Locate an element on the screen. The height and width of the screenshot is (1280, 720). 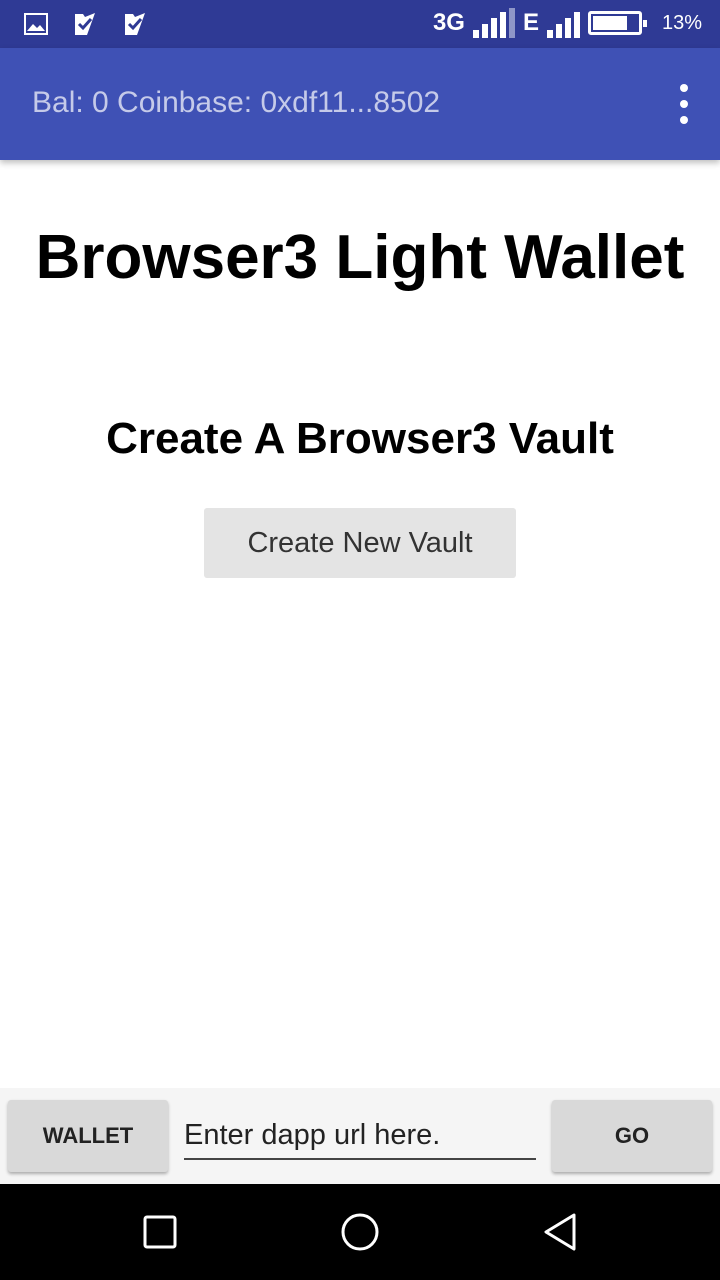
network-type-label: 3G is located at coordinates (448, 22).